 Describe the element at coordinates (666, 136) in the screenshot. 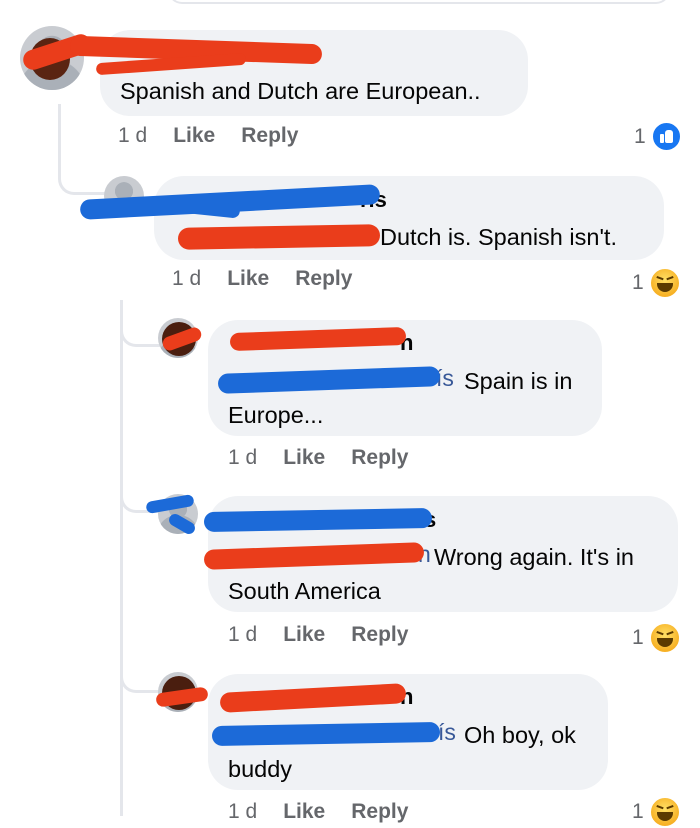

I see `like-icon` at that location.